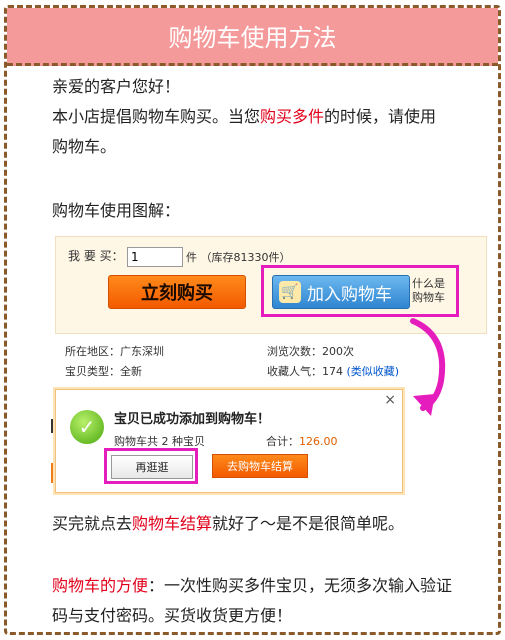 The image size is (505, 640). I want to click on favorites-count: 收藏人气：174, so click(305, 371).